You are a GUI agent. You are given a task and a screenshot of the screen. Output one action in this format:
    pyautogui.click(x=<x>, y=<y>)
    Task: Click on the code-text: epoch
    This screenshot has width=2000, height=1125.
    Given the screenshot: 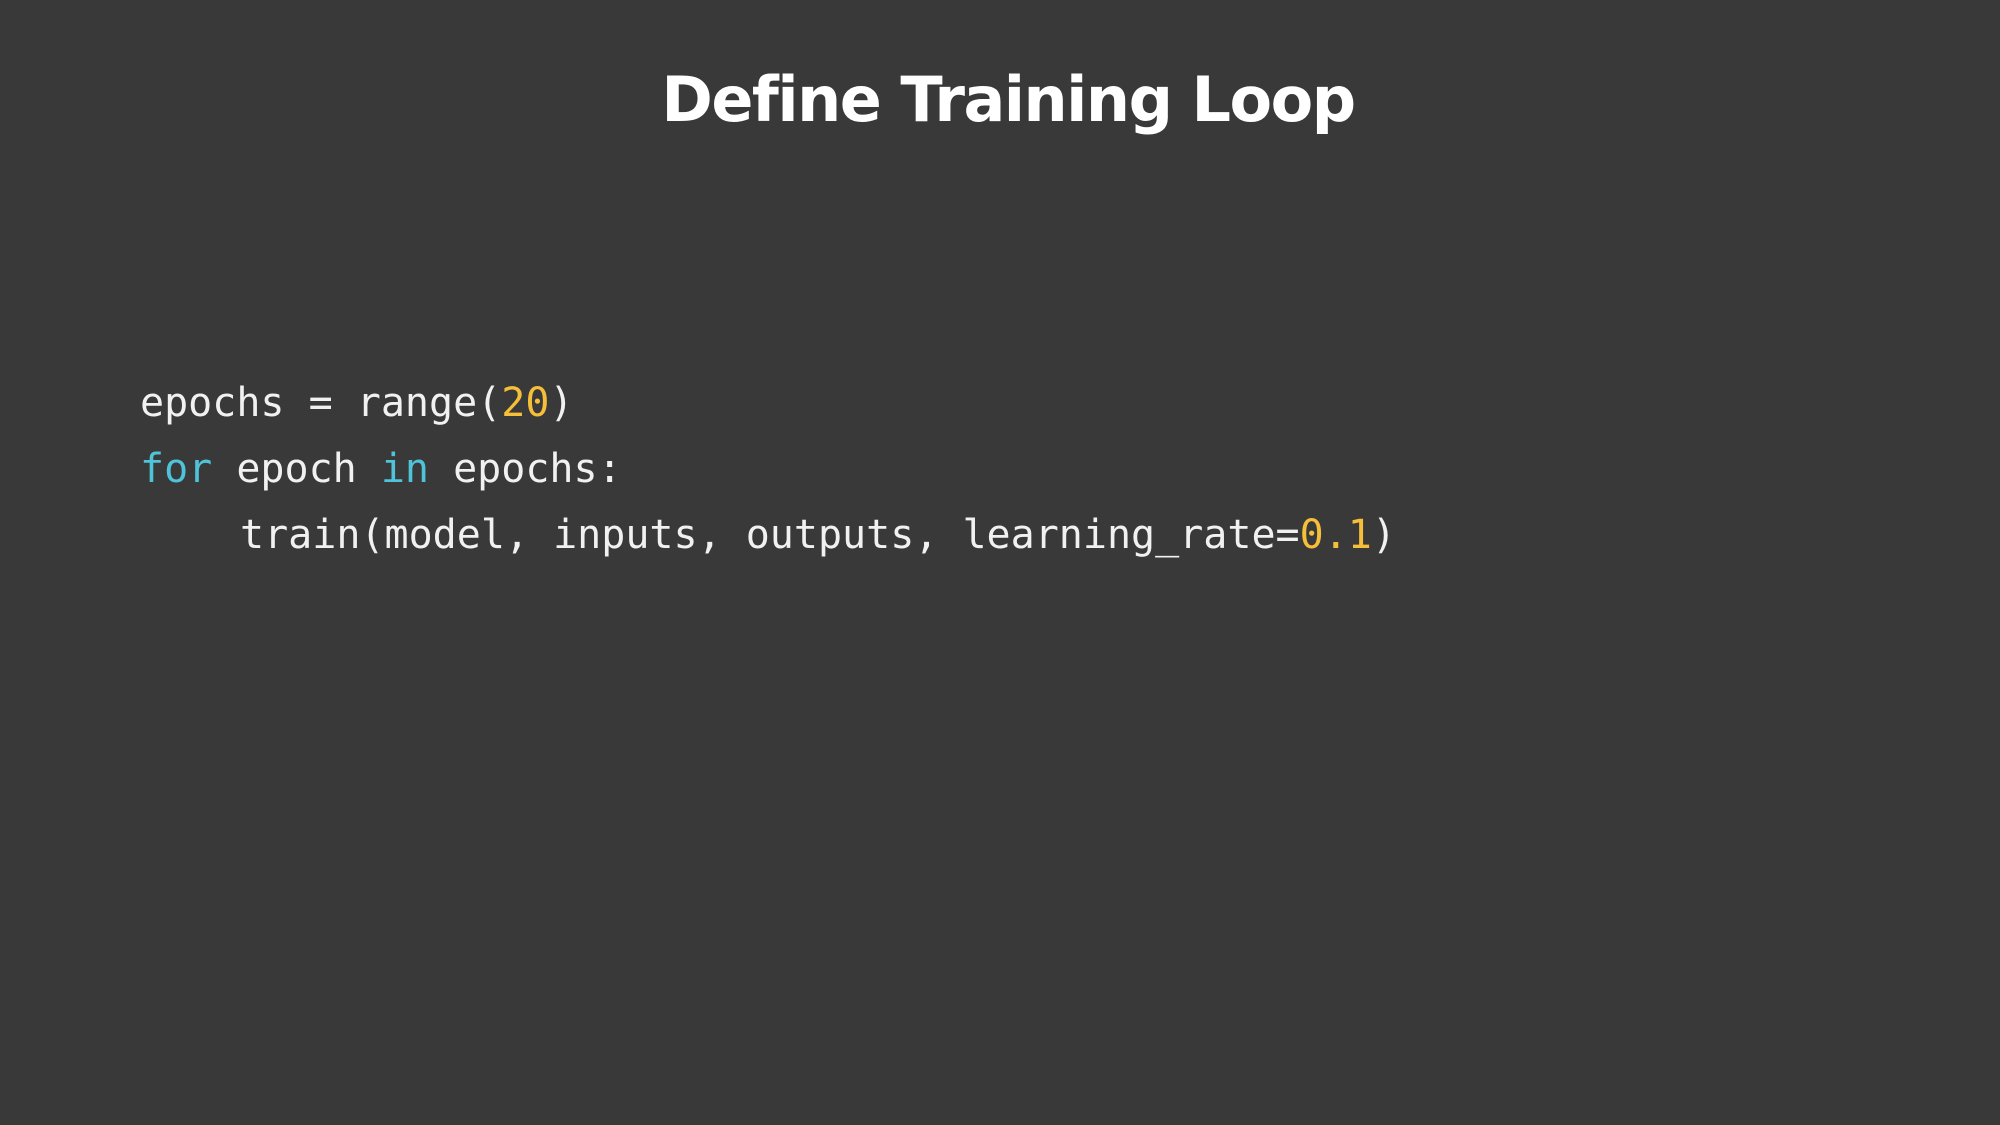 What is the action you would take?
    pyautogui.click(x=296, y=469)
    